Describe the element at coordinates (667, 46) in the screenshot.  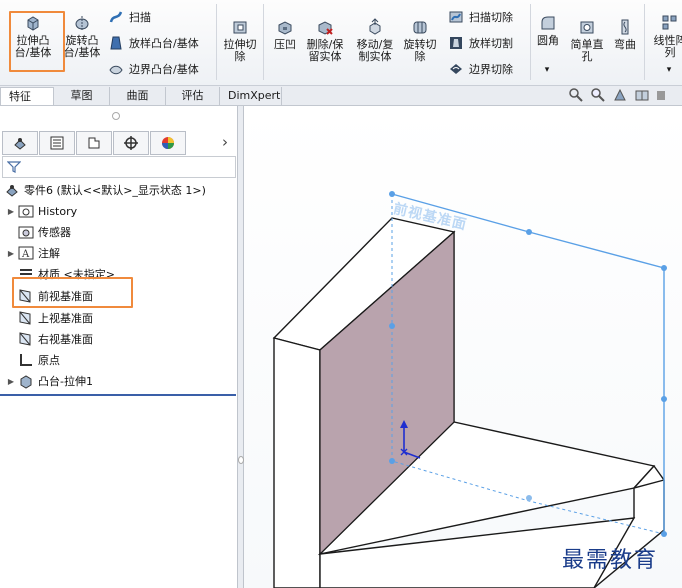
I see `linear-pattern-label: 线性阵 列` at that location.